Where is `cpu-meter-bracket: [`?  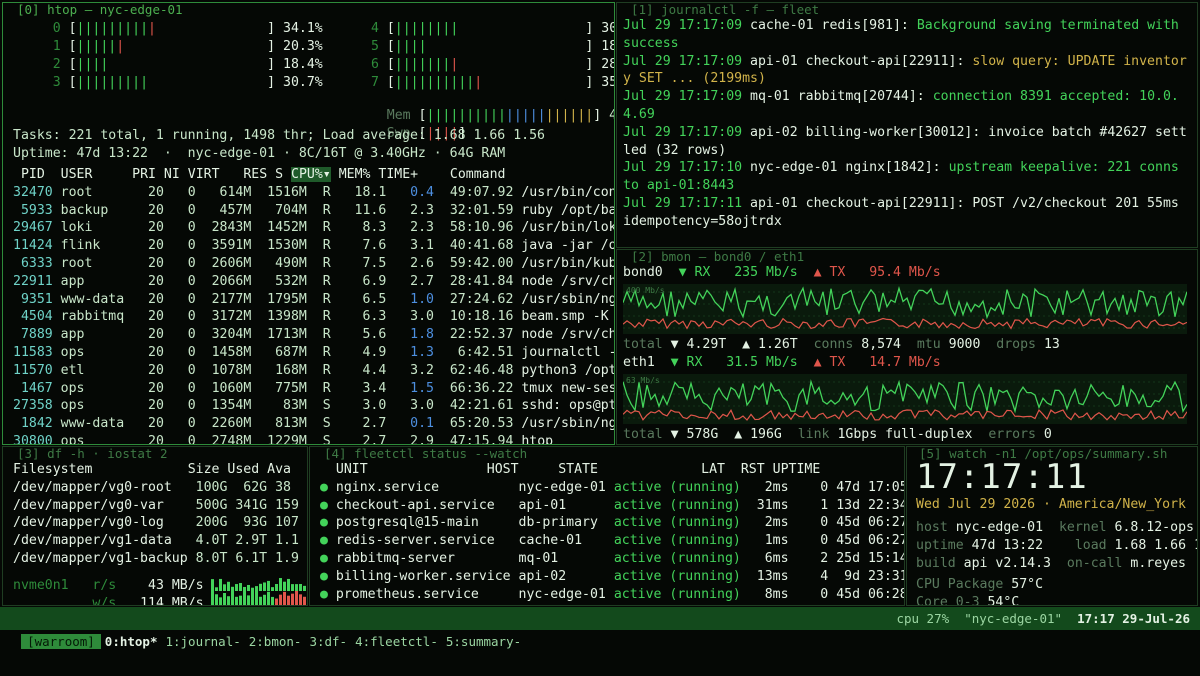 cpu-meter-bracket: [ is located at coordinates (72, 28).